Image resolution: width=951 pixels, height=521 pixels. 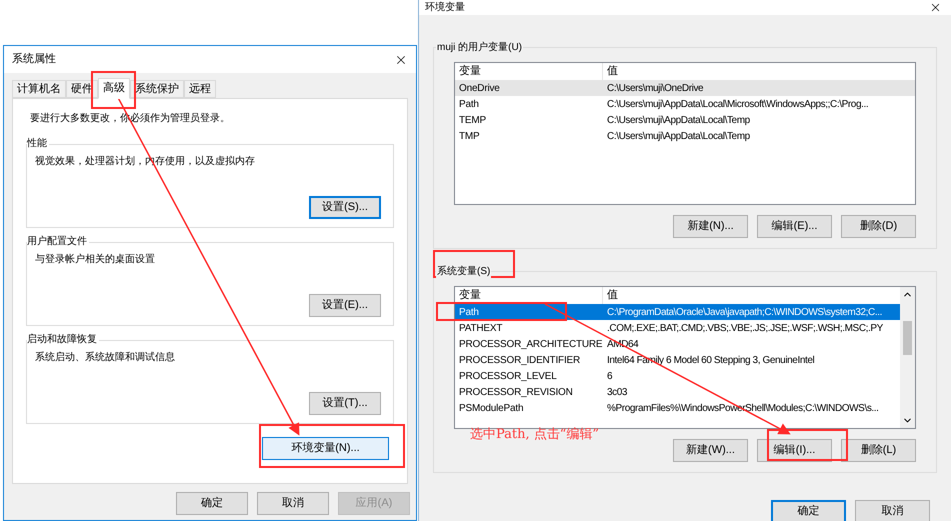 I want to click on variable-row: PROCESSOR_LEVEL 6, so click(x=677, y=376).